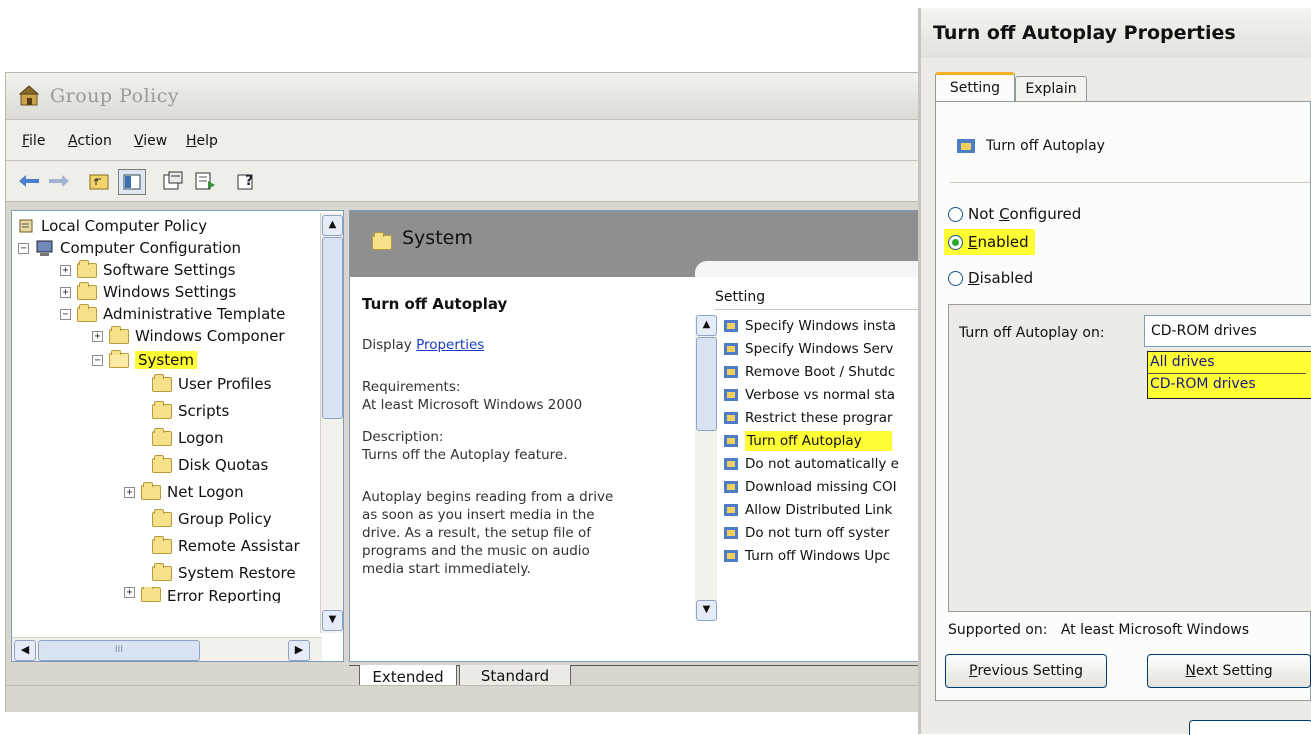  What do you see at coordinates (809, 326) in the screenshot?
I see `setting-row: Specify Windows insta` at bounding box center [809, 326].